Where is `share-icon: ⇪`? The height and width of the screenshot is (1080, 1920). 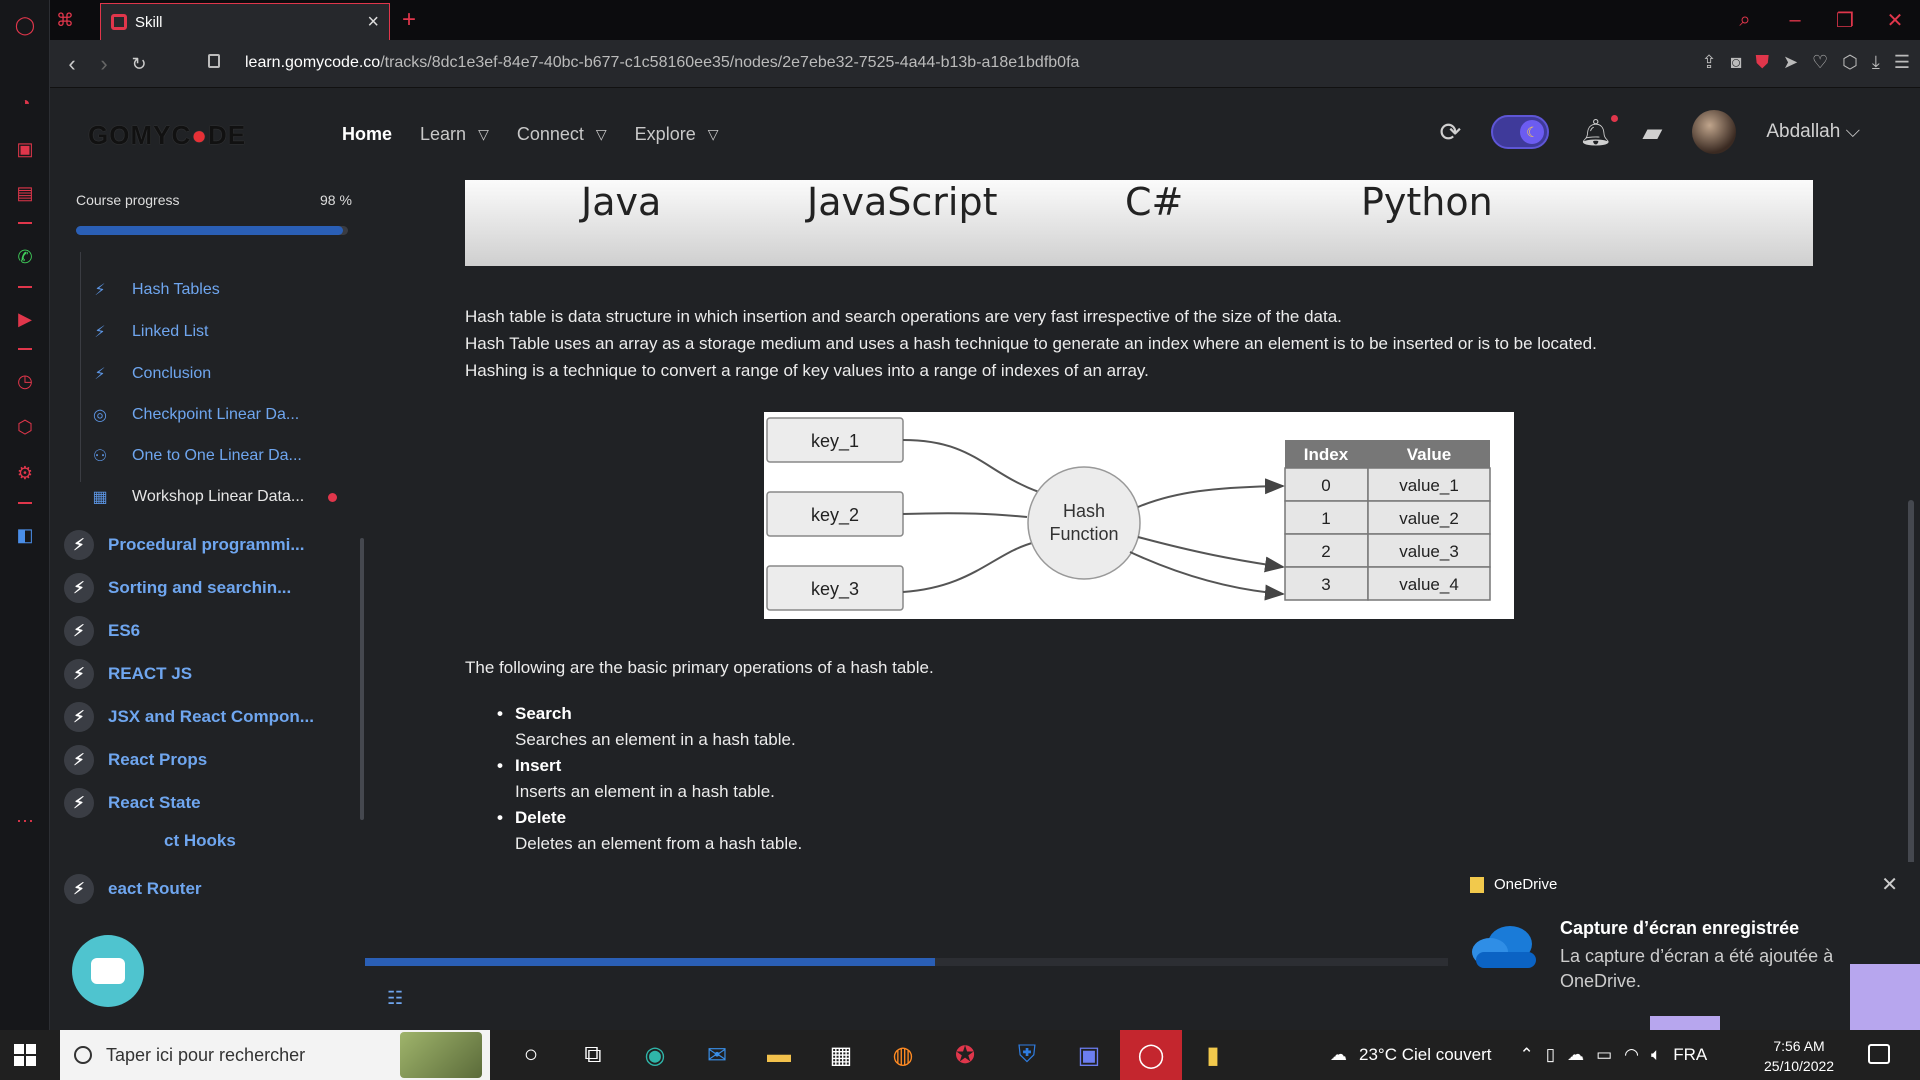 share-icon: ⇪ is located at coordinates (1708, 62).